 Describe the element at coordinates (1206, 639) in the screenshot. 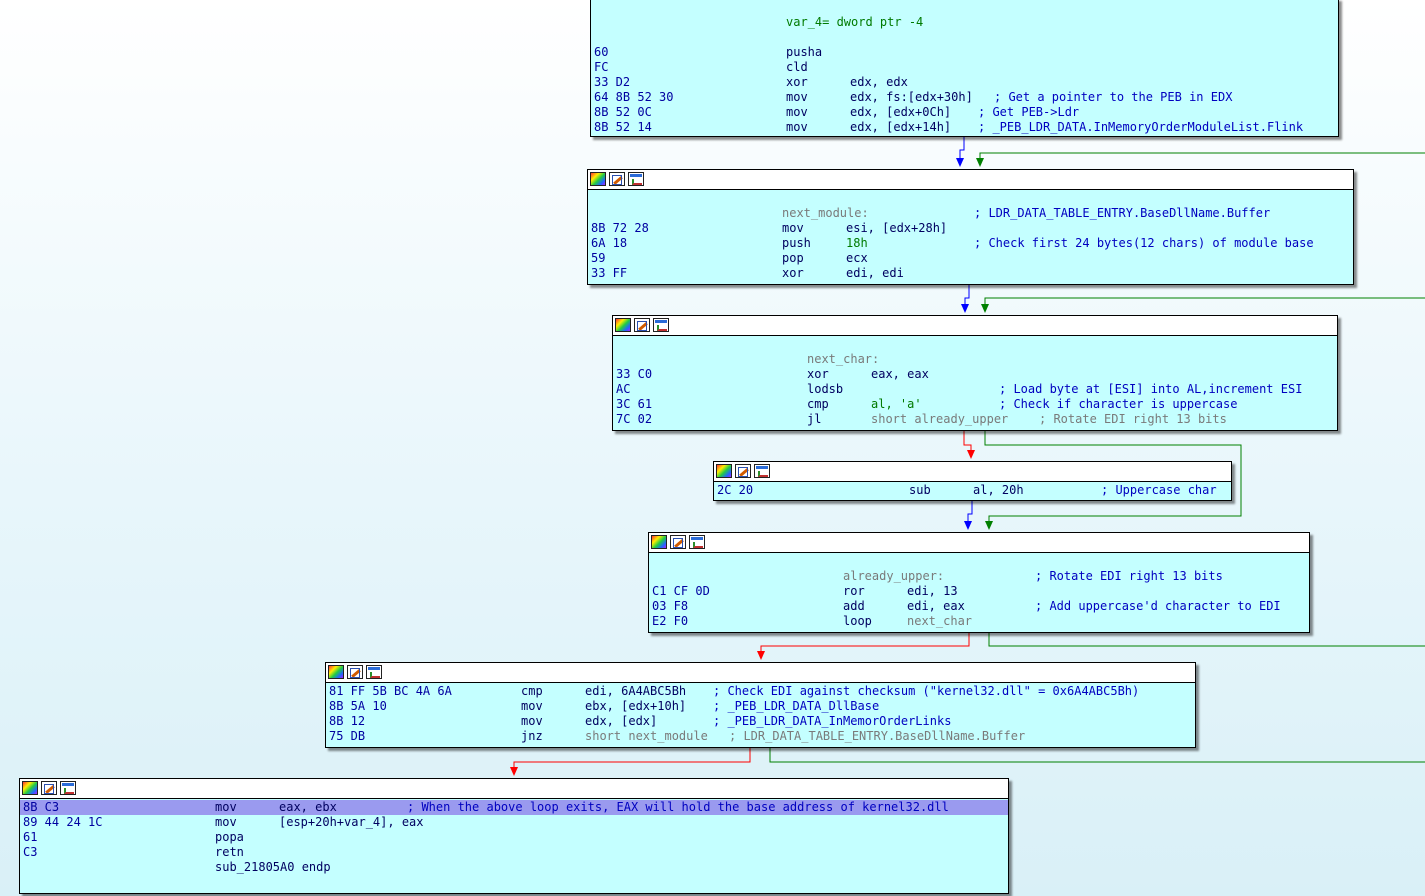

I see `edge-loop-continue` at that location.